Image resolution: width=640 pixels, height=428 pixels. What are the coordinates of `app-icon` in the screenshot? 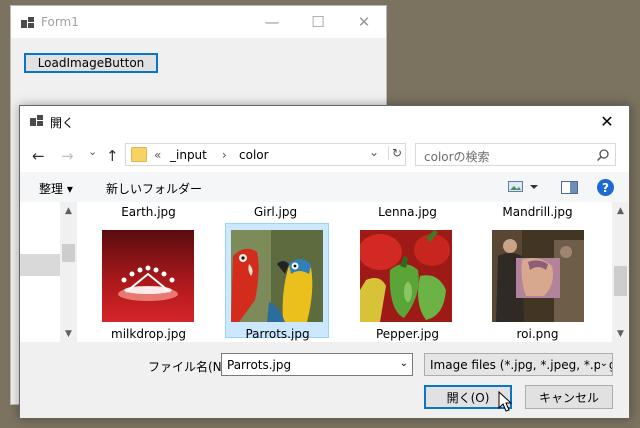 It's located at (27, 22).